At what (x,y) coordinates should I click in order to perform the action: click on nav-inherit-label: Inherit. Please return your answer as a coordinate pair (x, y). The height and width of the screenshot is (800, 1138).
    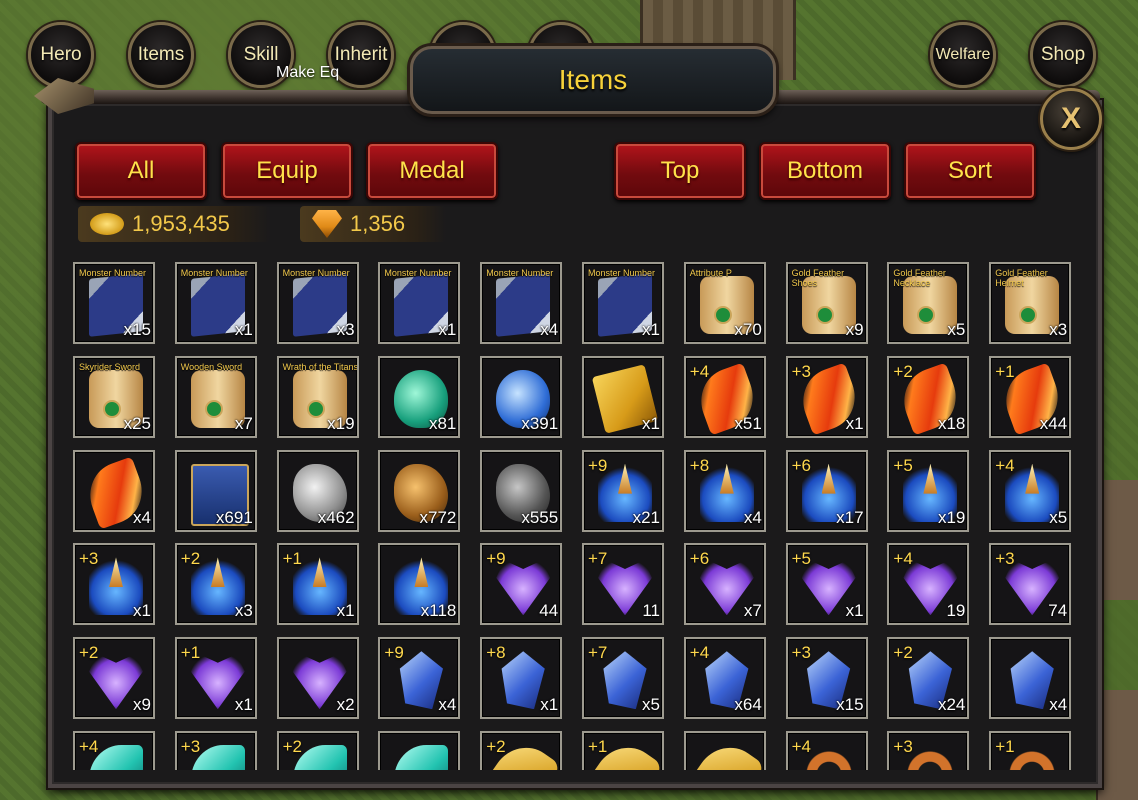
    Looking at the image, I should click on (361, 54).